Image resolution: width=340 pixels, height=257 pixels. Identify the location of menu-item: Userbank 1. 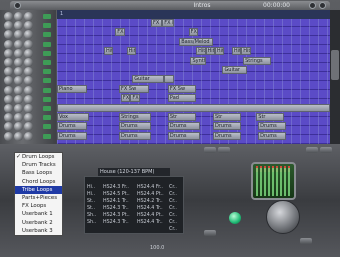
(38, 214).